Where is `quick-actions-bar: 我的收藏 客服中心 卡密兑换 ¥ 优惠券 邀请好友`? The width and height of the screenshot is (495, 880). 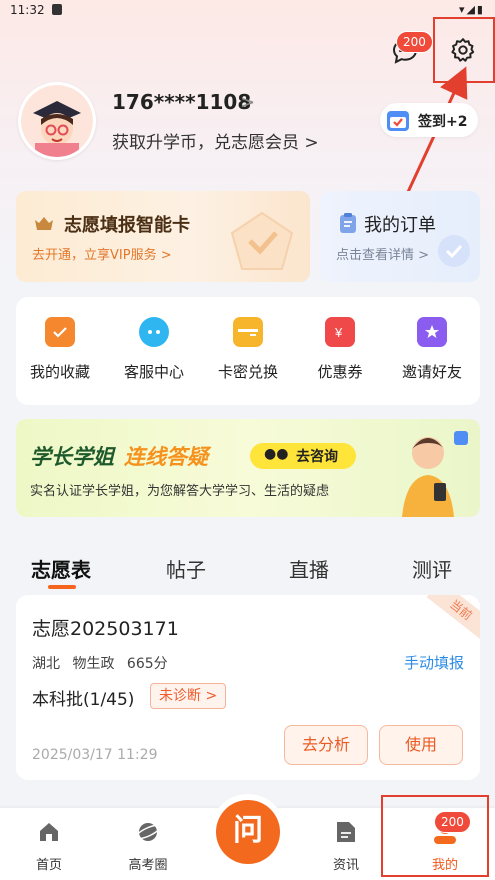
quick-actions-bar: 我的收藏 客服中心 卡密兑换 ¥ 优惠券 邀请好友 is located at coordinates (248, 351).